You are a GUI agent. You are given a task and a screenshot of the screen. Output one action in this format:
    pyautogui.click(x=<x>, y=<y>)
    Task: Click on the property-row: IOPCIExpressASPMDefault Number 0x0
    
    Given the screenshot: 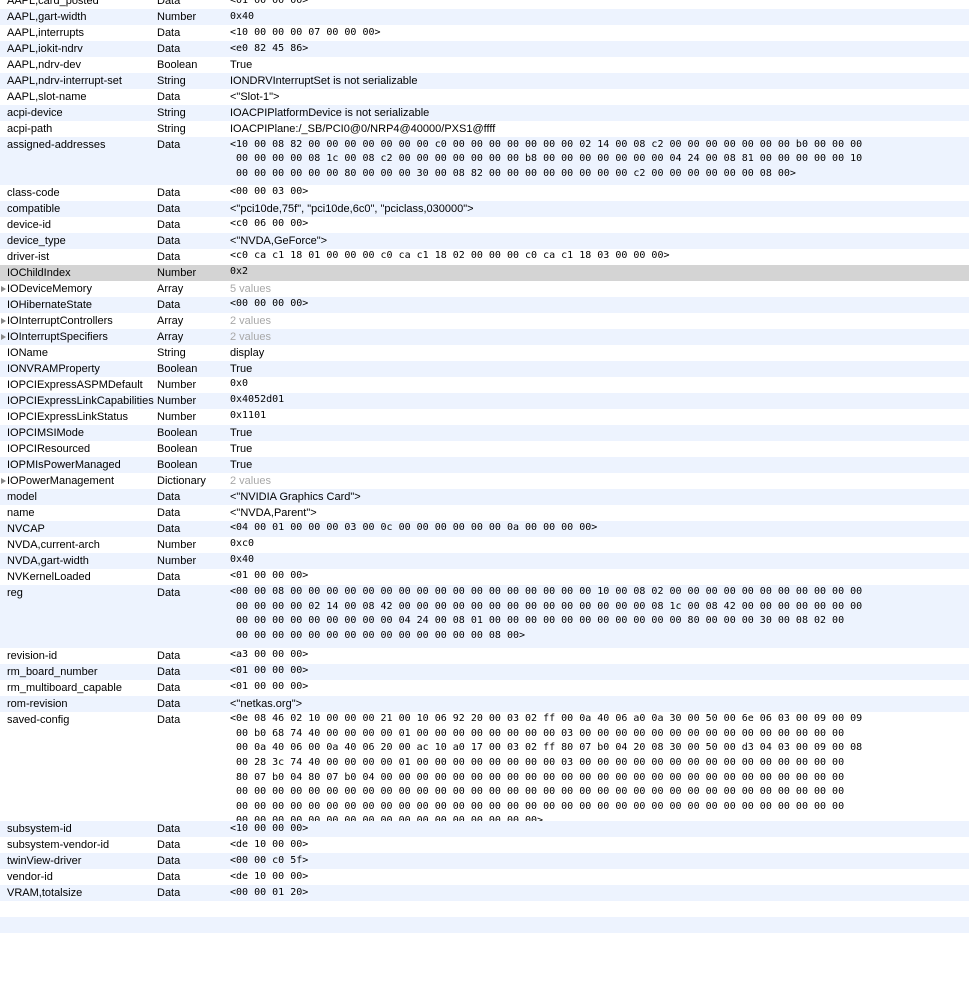 What is the action you would take?
    pyautogui.click(x=484, y=385)
    